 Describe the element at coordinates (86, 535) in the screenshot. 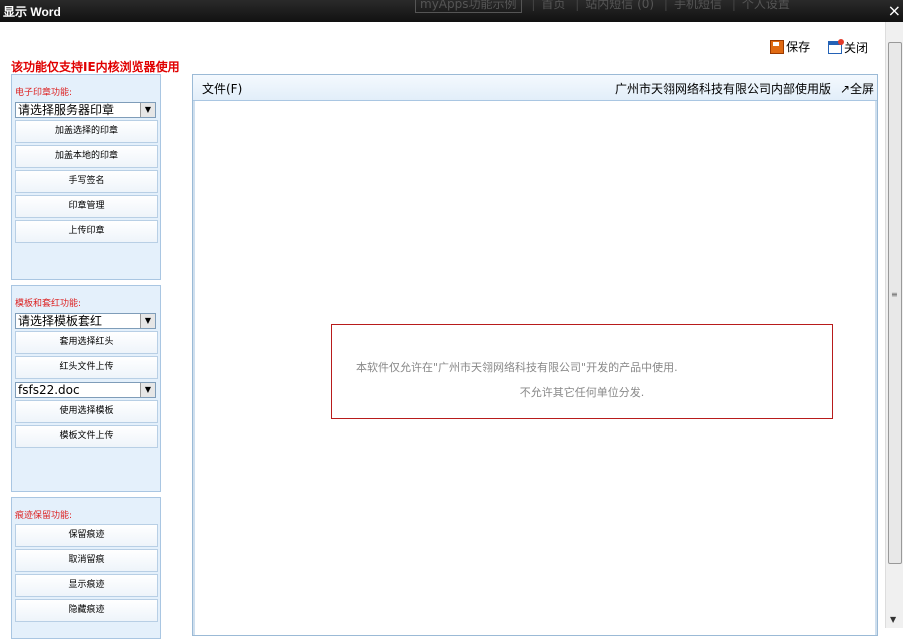

I see `keep-trace-button: 保留痕迹` at that location.